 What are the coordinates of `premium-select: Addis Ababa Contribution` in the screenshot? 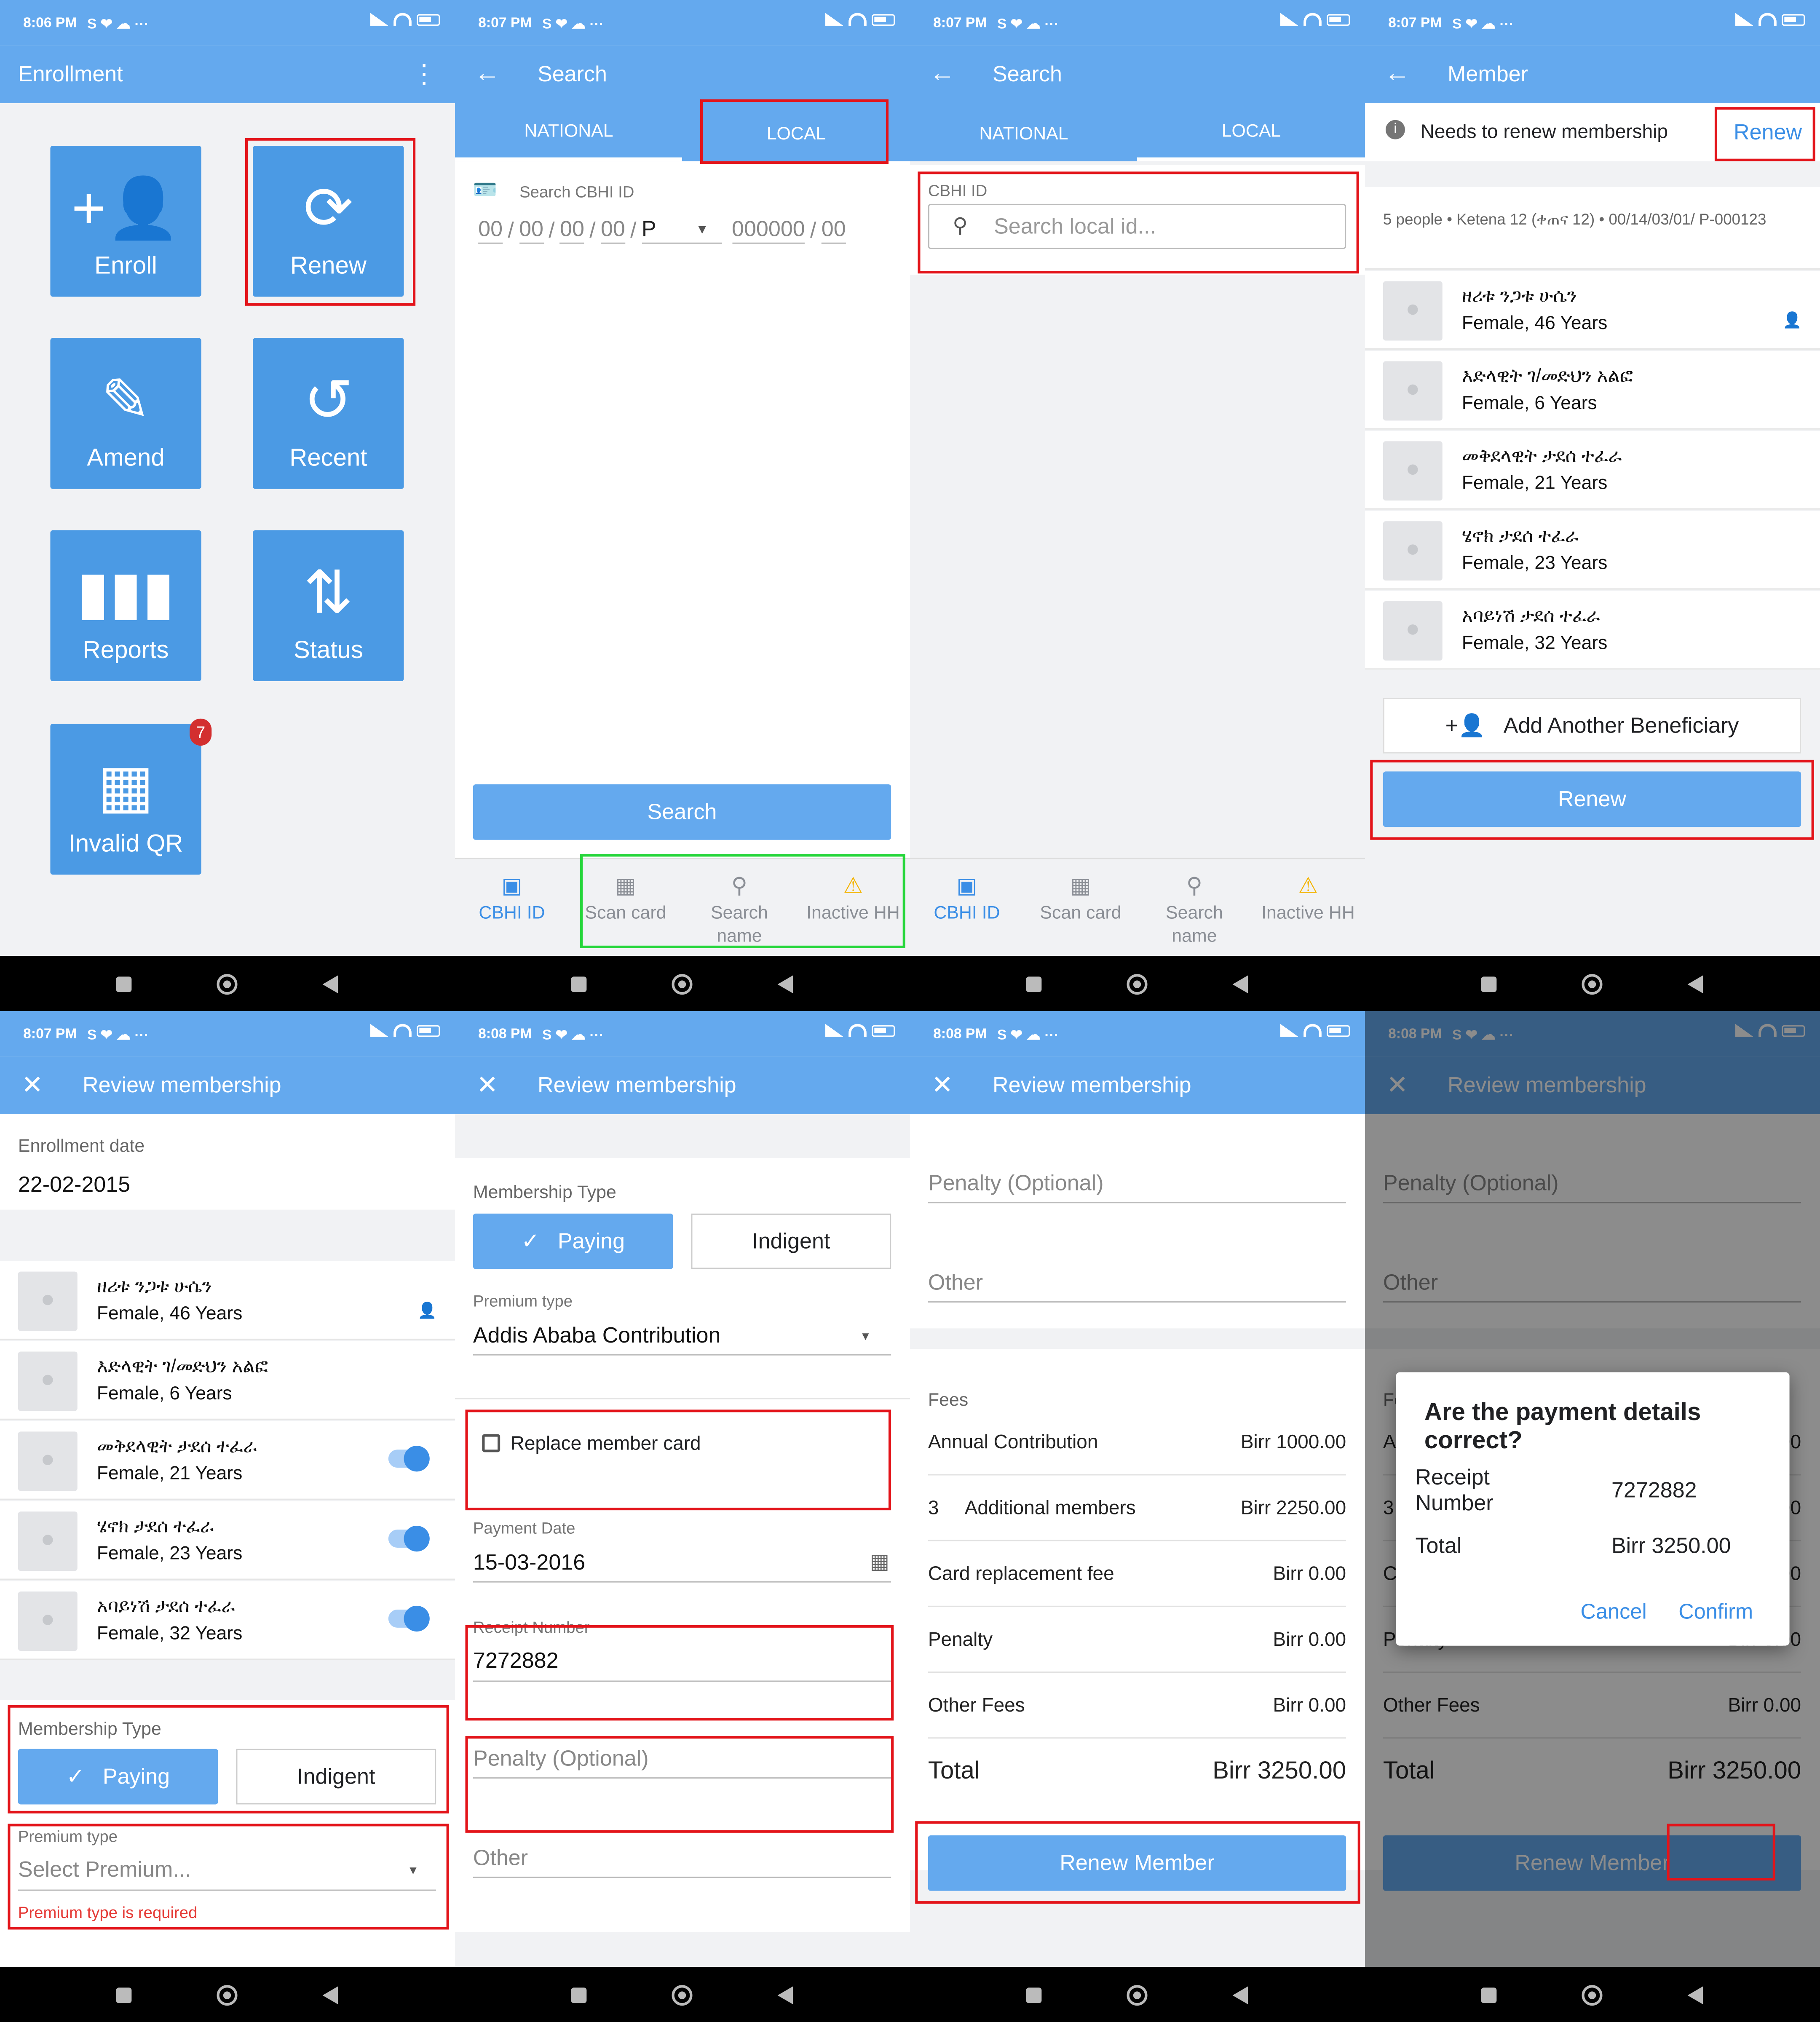 It's located at (597, 1336).